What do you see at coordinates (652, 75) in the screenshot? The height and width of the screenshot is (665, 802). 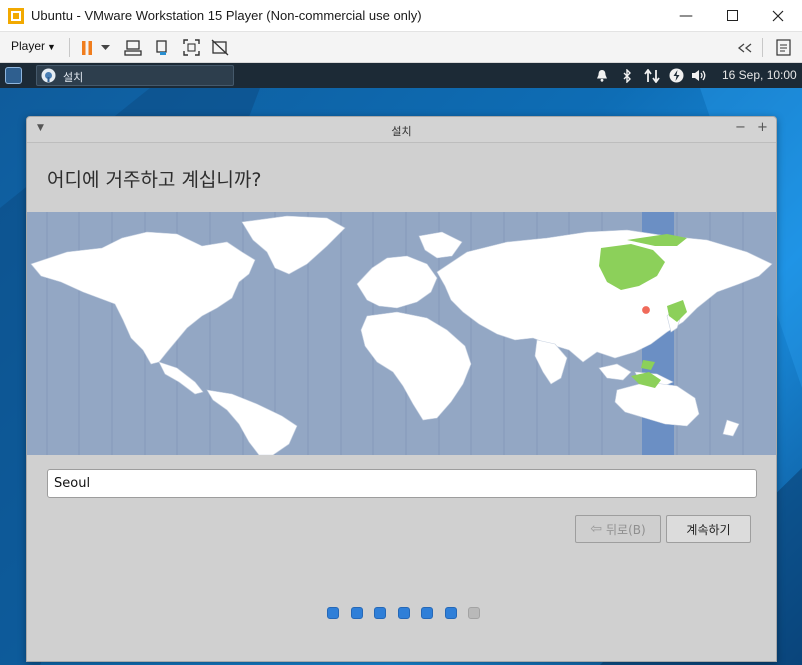 I see `network-icon` at bounding box center [652, 75].